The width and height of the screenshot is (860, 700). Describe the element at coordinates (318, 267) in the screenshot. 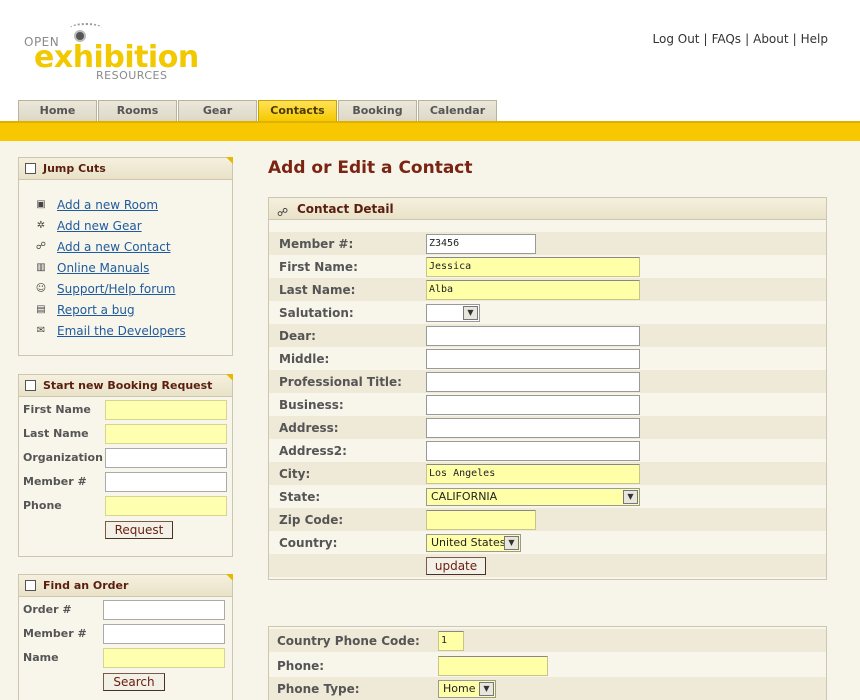

I see `first-name-label: First Name:` at that location.